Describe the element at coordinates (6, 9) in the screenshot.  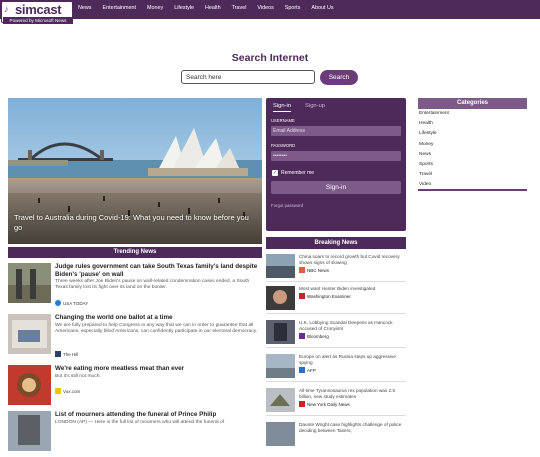
I see `broadcast-icon: ♪` at that location.